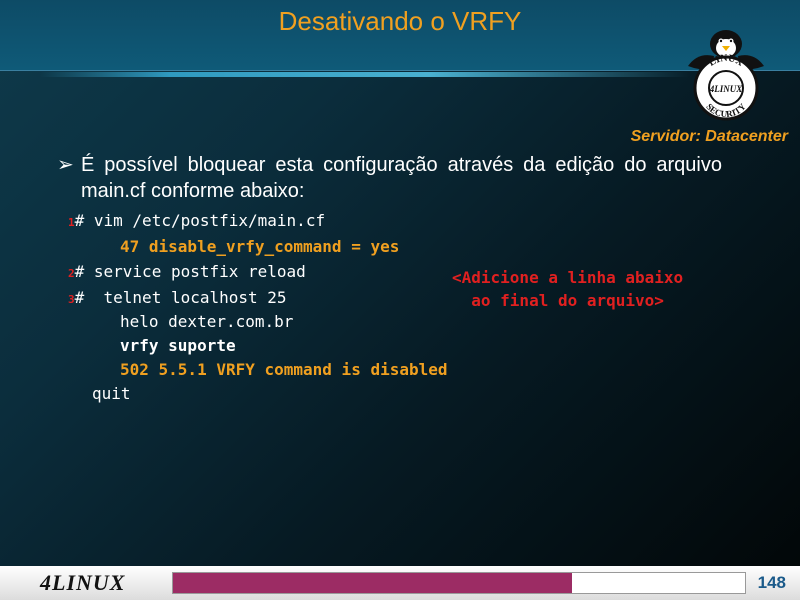 The height and width of the screenshot is (600, 800). What do you see at coordinates (568, 277) in the screenshot?
I see `note-line-1: <Adicione a linha abaixo` at bounding box center [568, 277].